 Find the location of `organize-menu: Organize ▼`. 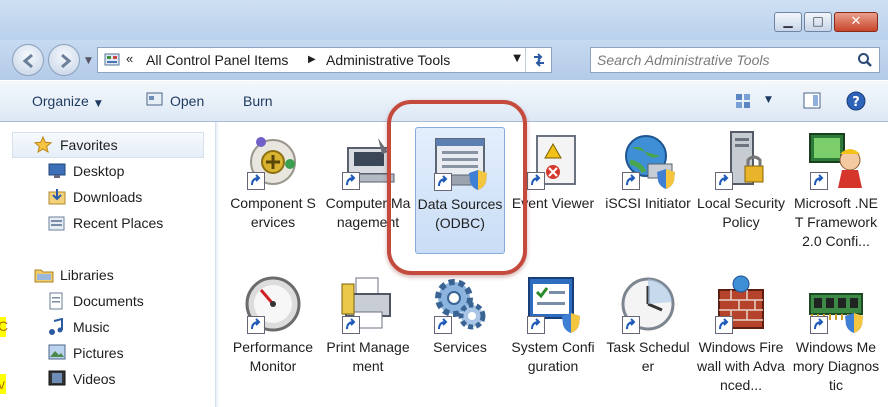

organize-menu: Organize ▼ is located at coordinates (67, 101).